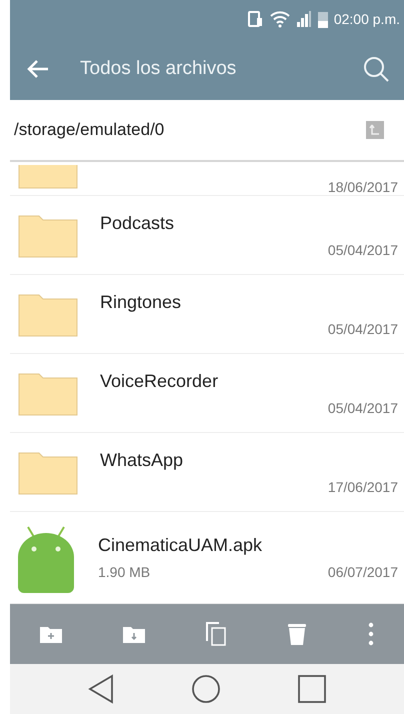 The image size is (404, 714). What do you see at coordinates (159, 69) in the screenshot?
I see `screen-title: Todos los archivos` at bounding box center [159, 69].